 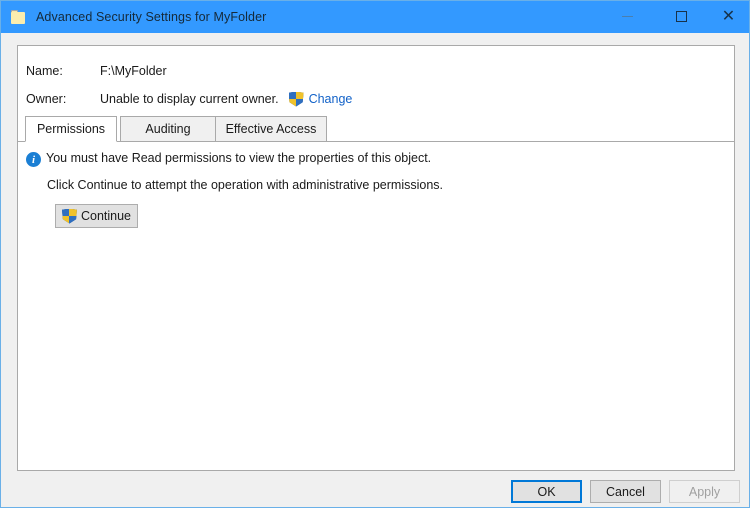 I want to click on minimize-icon, so click(x=627, y=16).